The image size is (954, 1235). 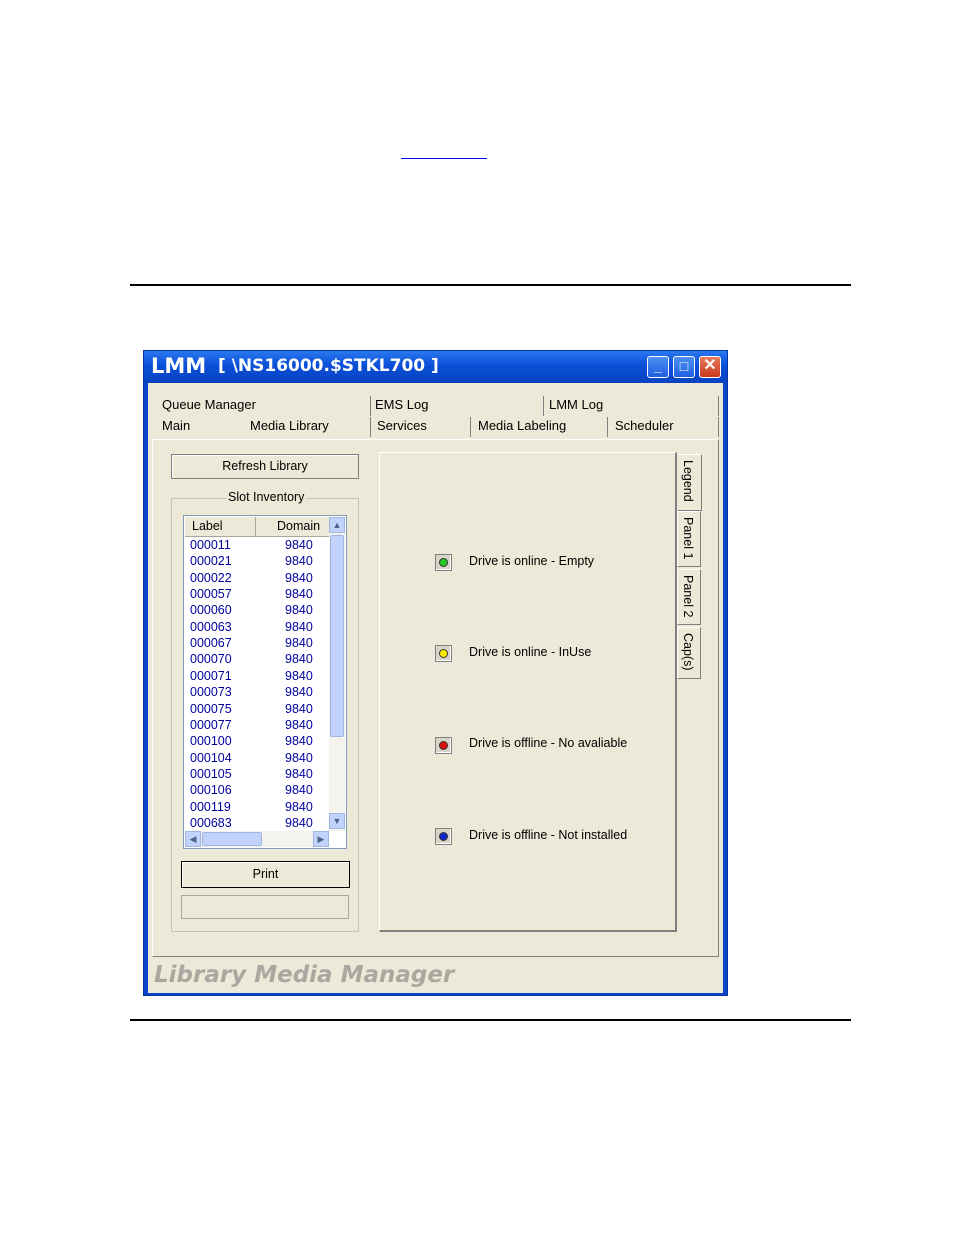 I want to click on yellow-led-icon, so click(x=443, y=653).